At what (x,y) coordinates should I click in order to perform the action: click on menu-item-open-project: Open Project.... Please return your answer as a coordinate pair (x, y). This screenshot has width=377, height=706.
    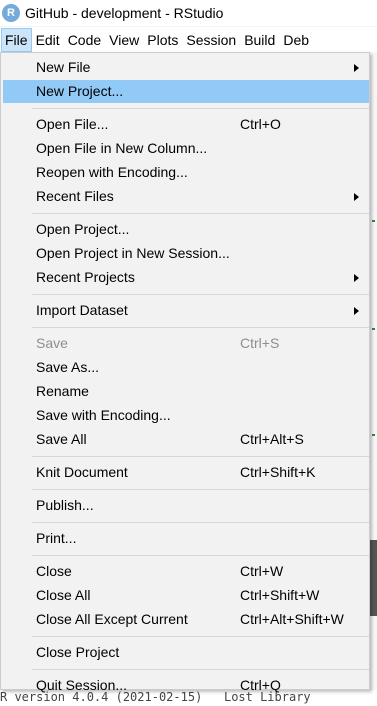
    Looking at the image, I should click on (186, 229).